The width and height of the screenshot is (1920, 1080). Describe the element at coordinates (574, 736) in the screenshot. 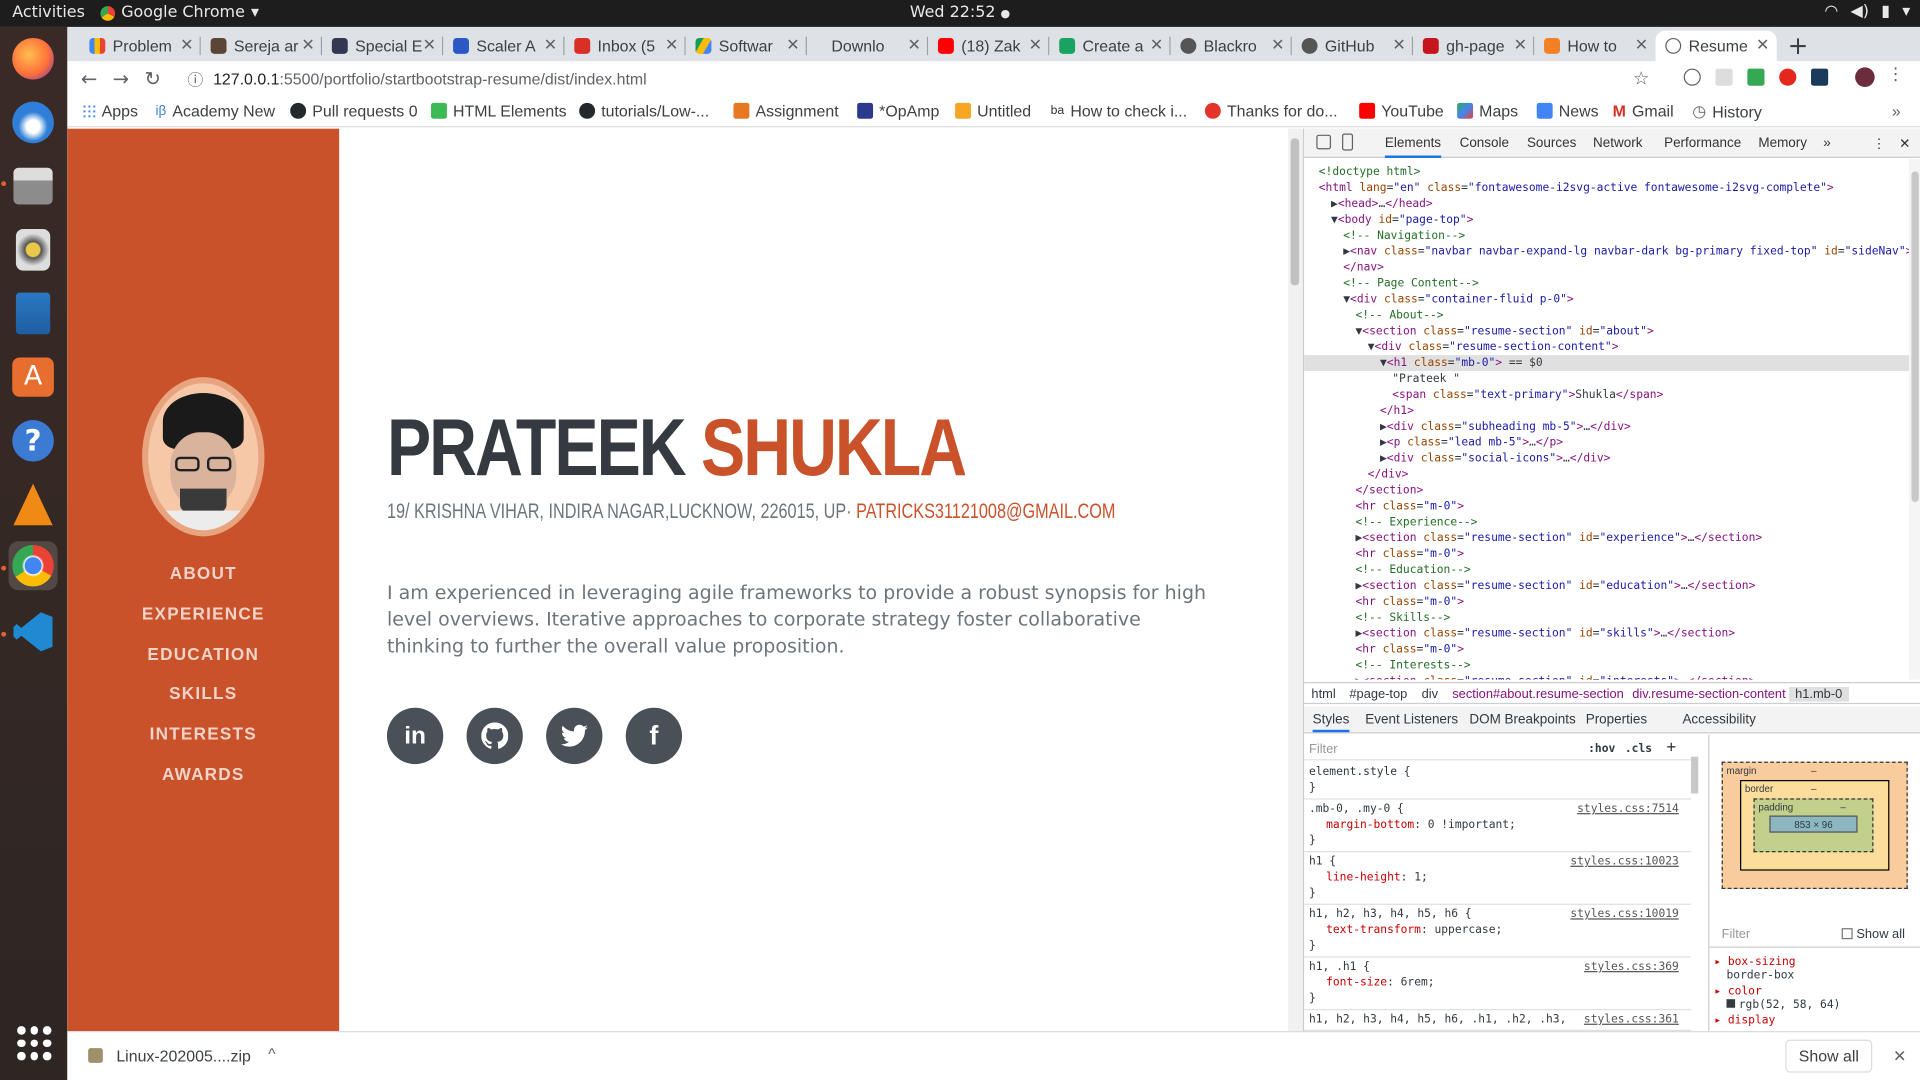

I see `twitter-button` at that location.